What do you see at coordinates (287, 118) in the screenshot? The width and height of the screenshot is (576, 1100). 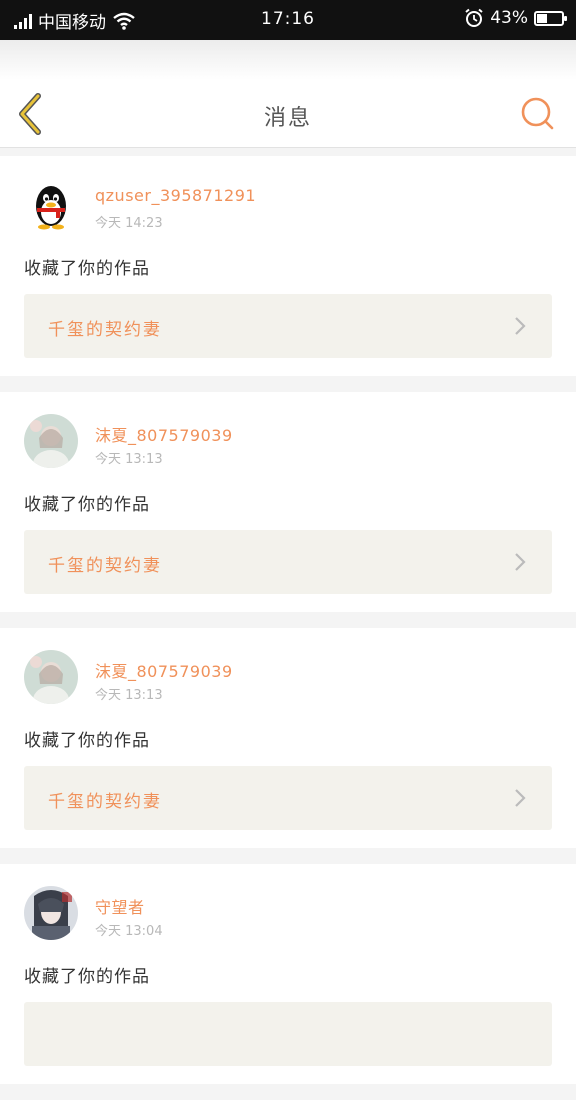 I see `page-title: 消息` at bounding box center [287, 118].